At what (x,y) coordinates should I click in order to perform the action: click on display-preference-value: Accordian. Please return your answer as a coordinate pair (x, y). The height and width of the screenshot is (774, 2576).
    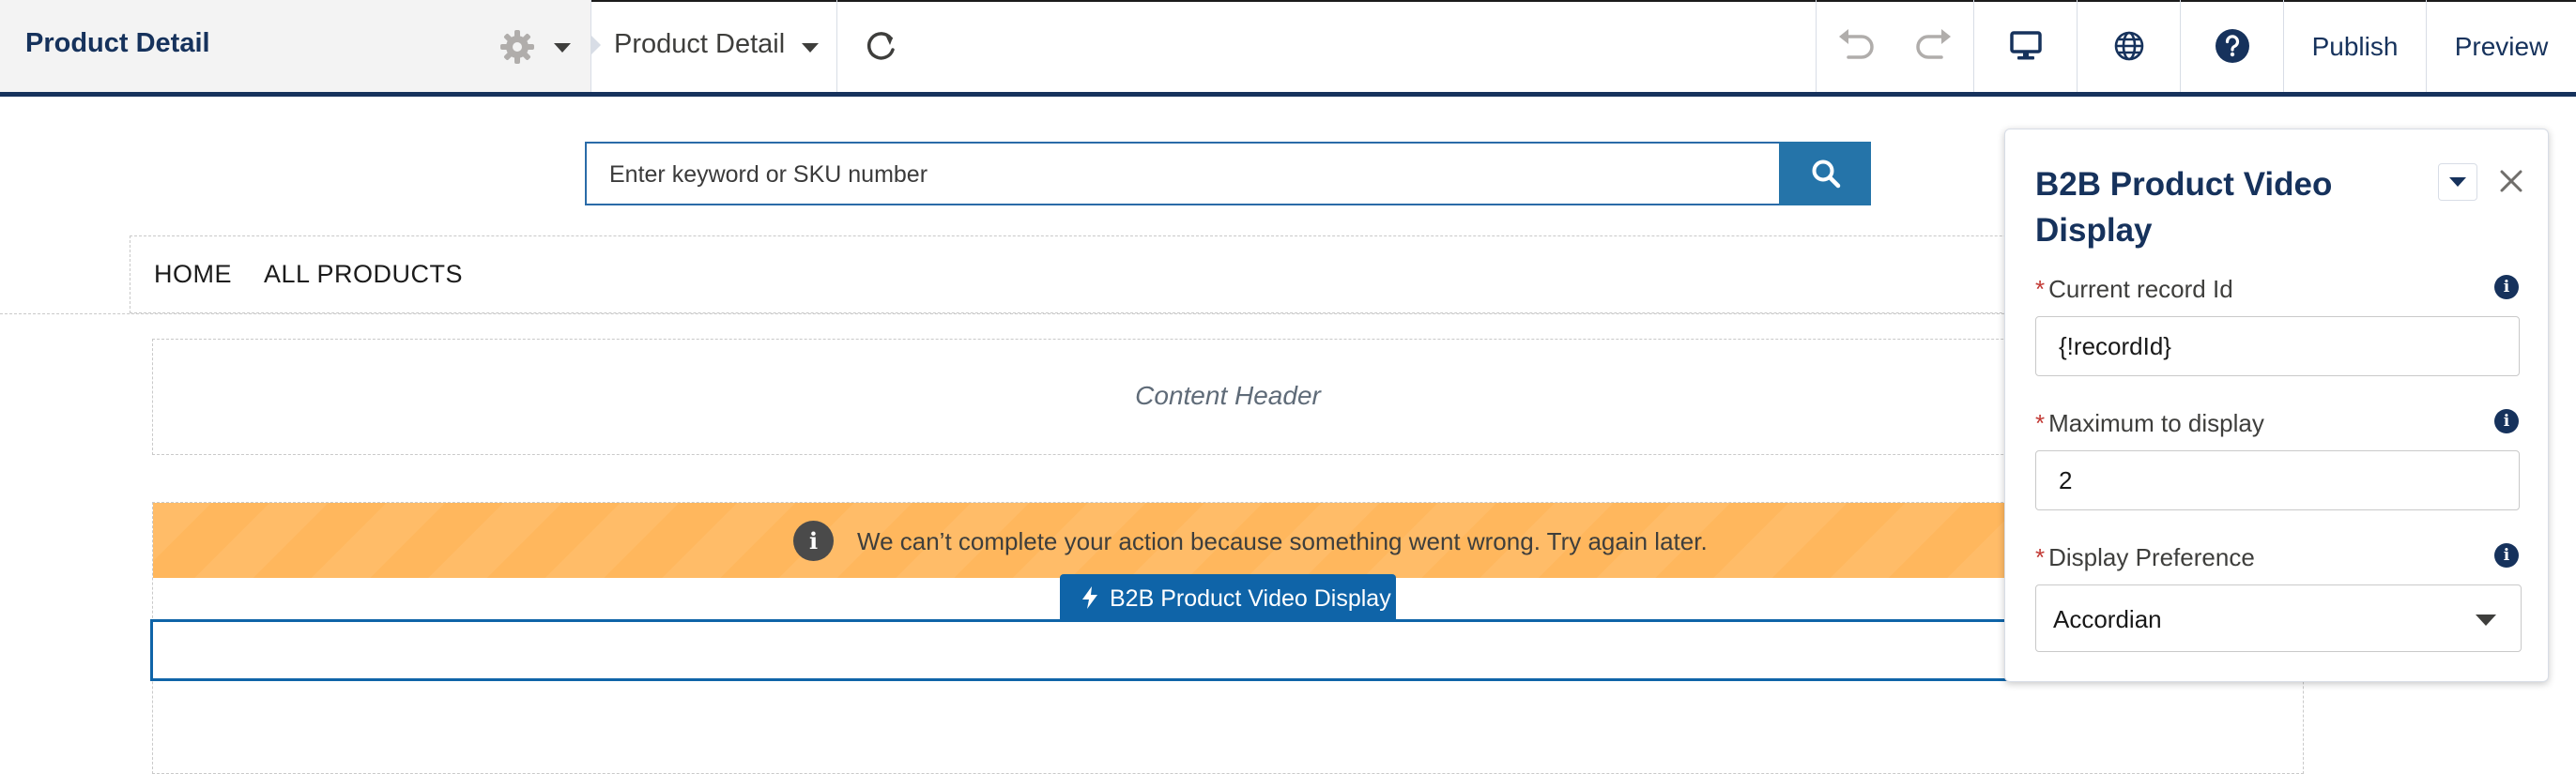
    Looking at the image, I should click on (2107, 619).